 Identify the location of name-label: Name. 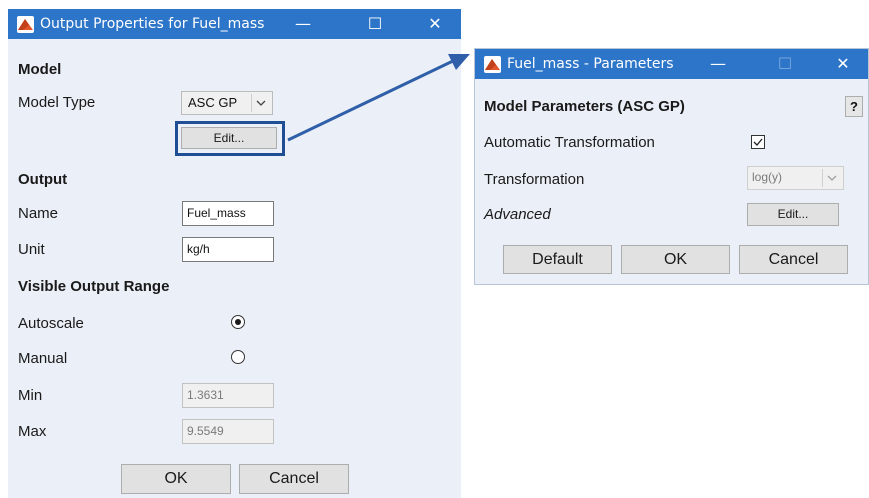
(38, 213).